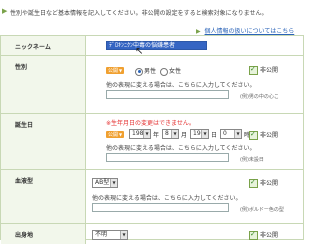 The height and width of the screenshot is (244, 320). I want to click on radio-checked-icon, so click(139, 71).